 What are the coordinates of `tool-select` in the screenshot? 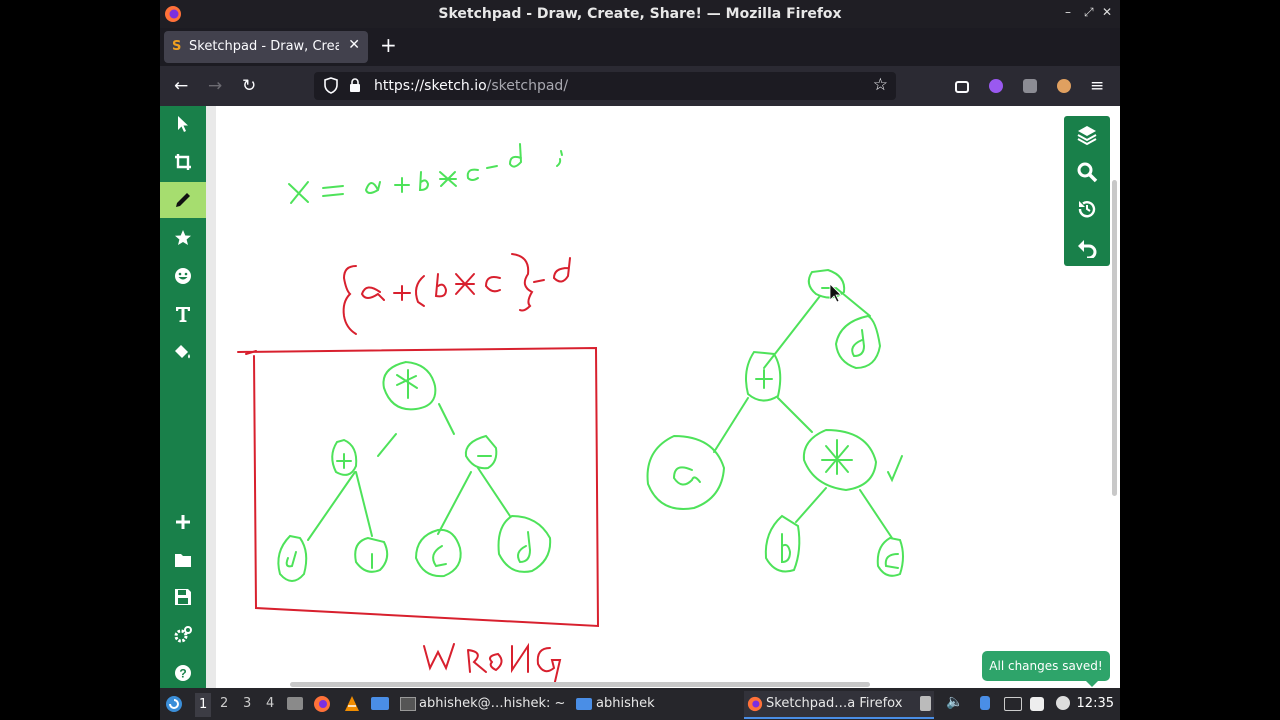 It's located at (183, 124).